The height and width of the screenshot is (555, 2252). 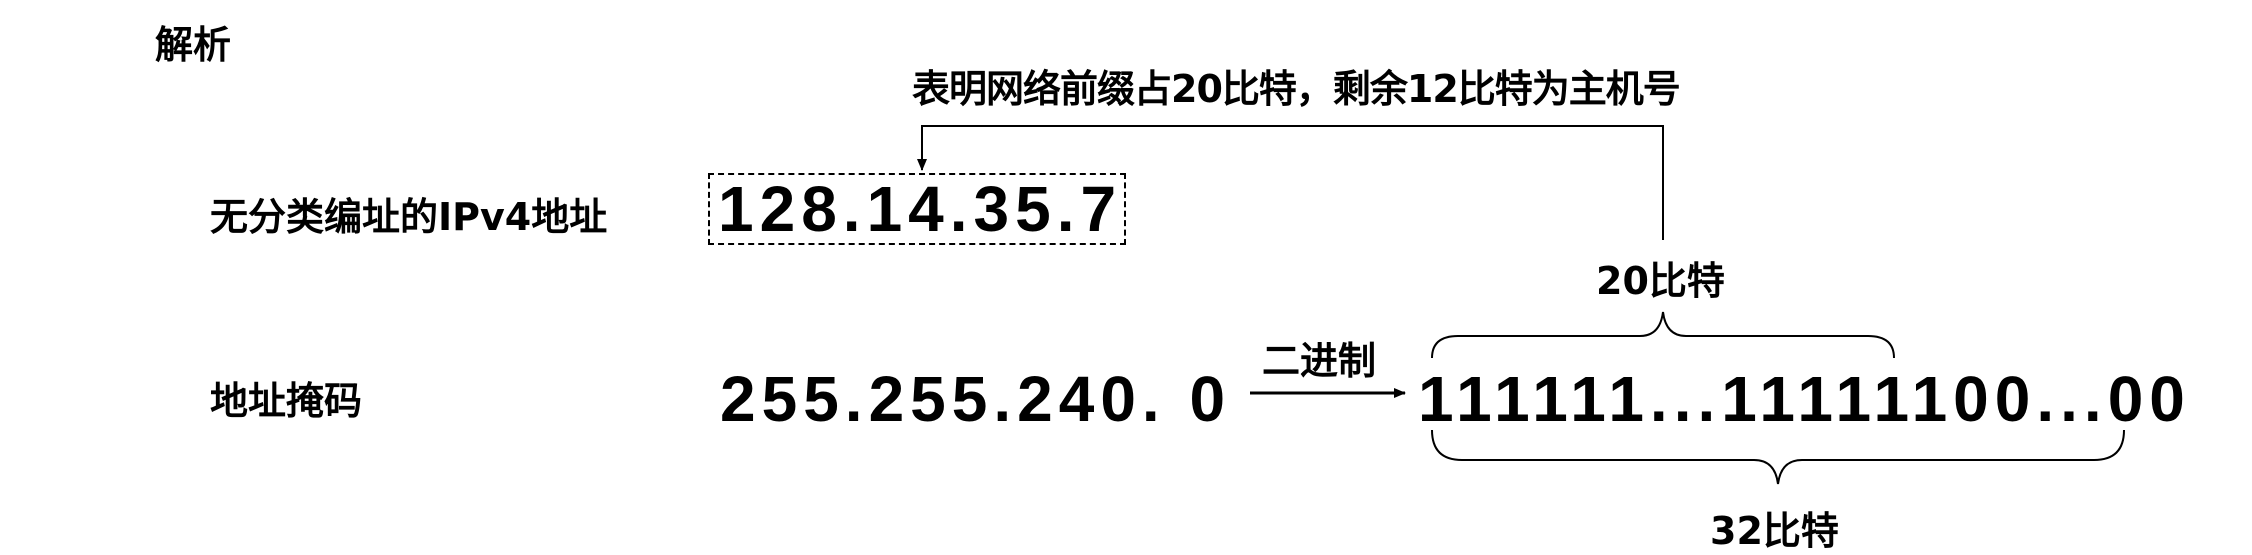 I want to click on prefix-connector-arrow, so click(x=1290, y=182).